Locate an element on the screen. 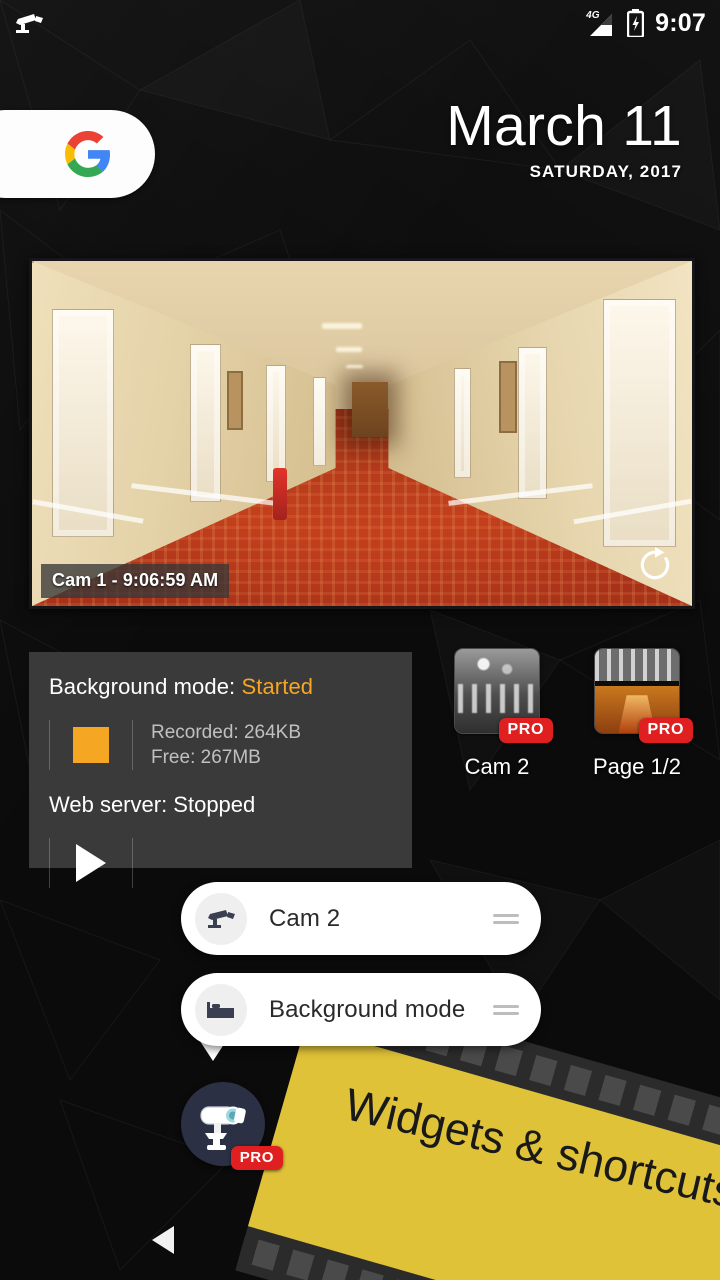 The width and height of the screenshot is (720, 1280). play-icon is located at coordinates (91, 863).